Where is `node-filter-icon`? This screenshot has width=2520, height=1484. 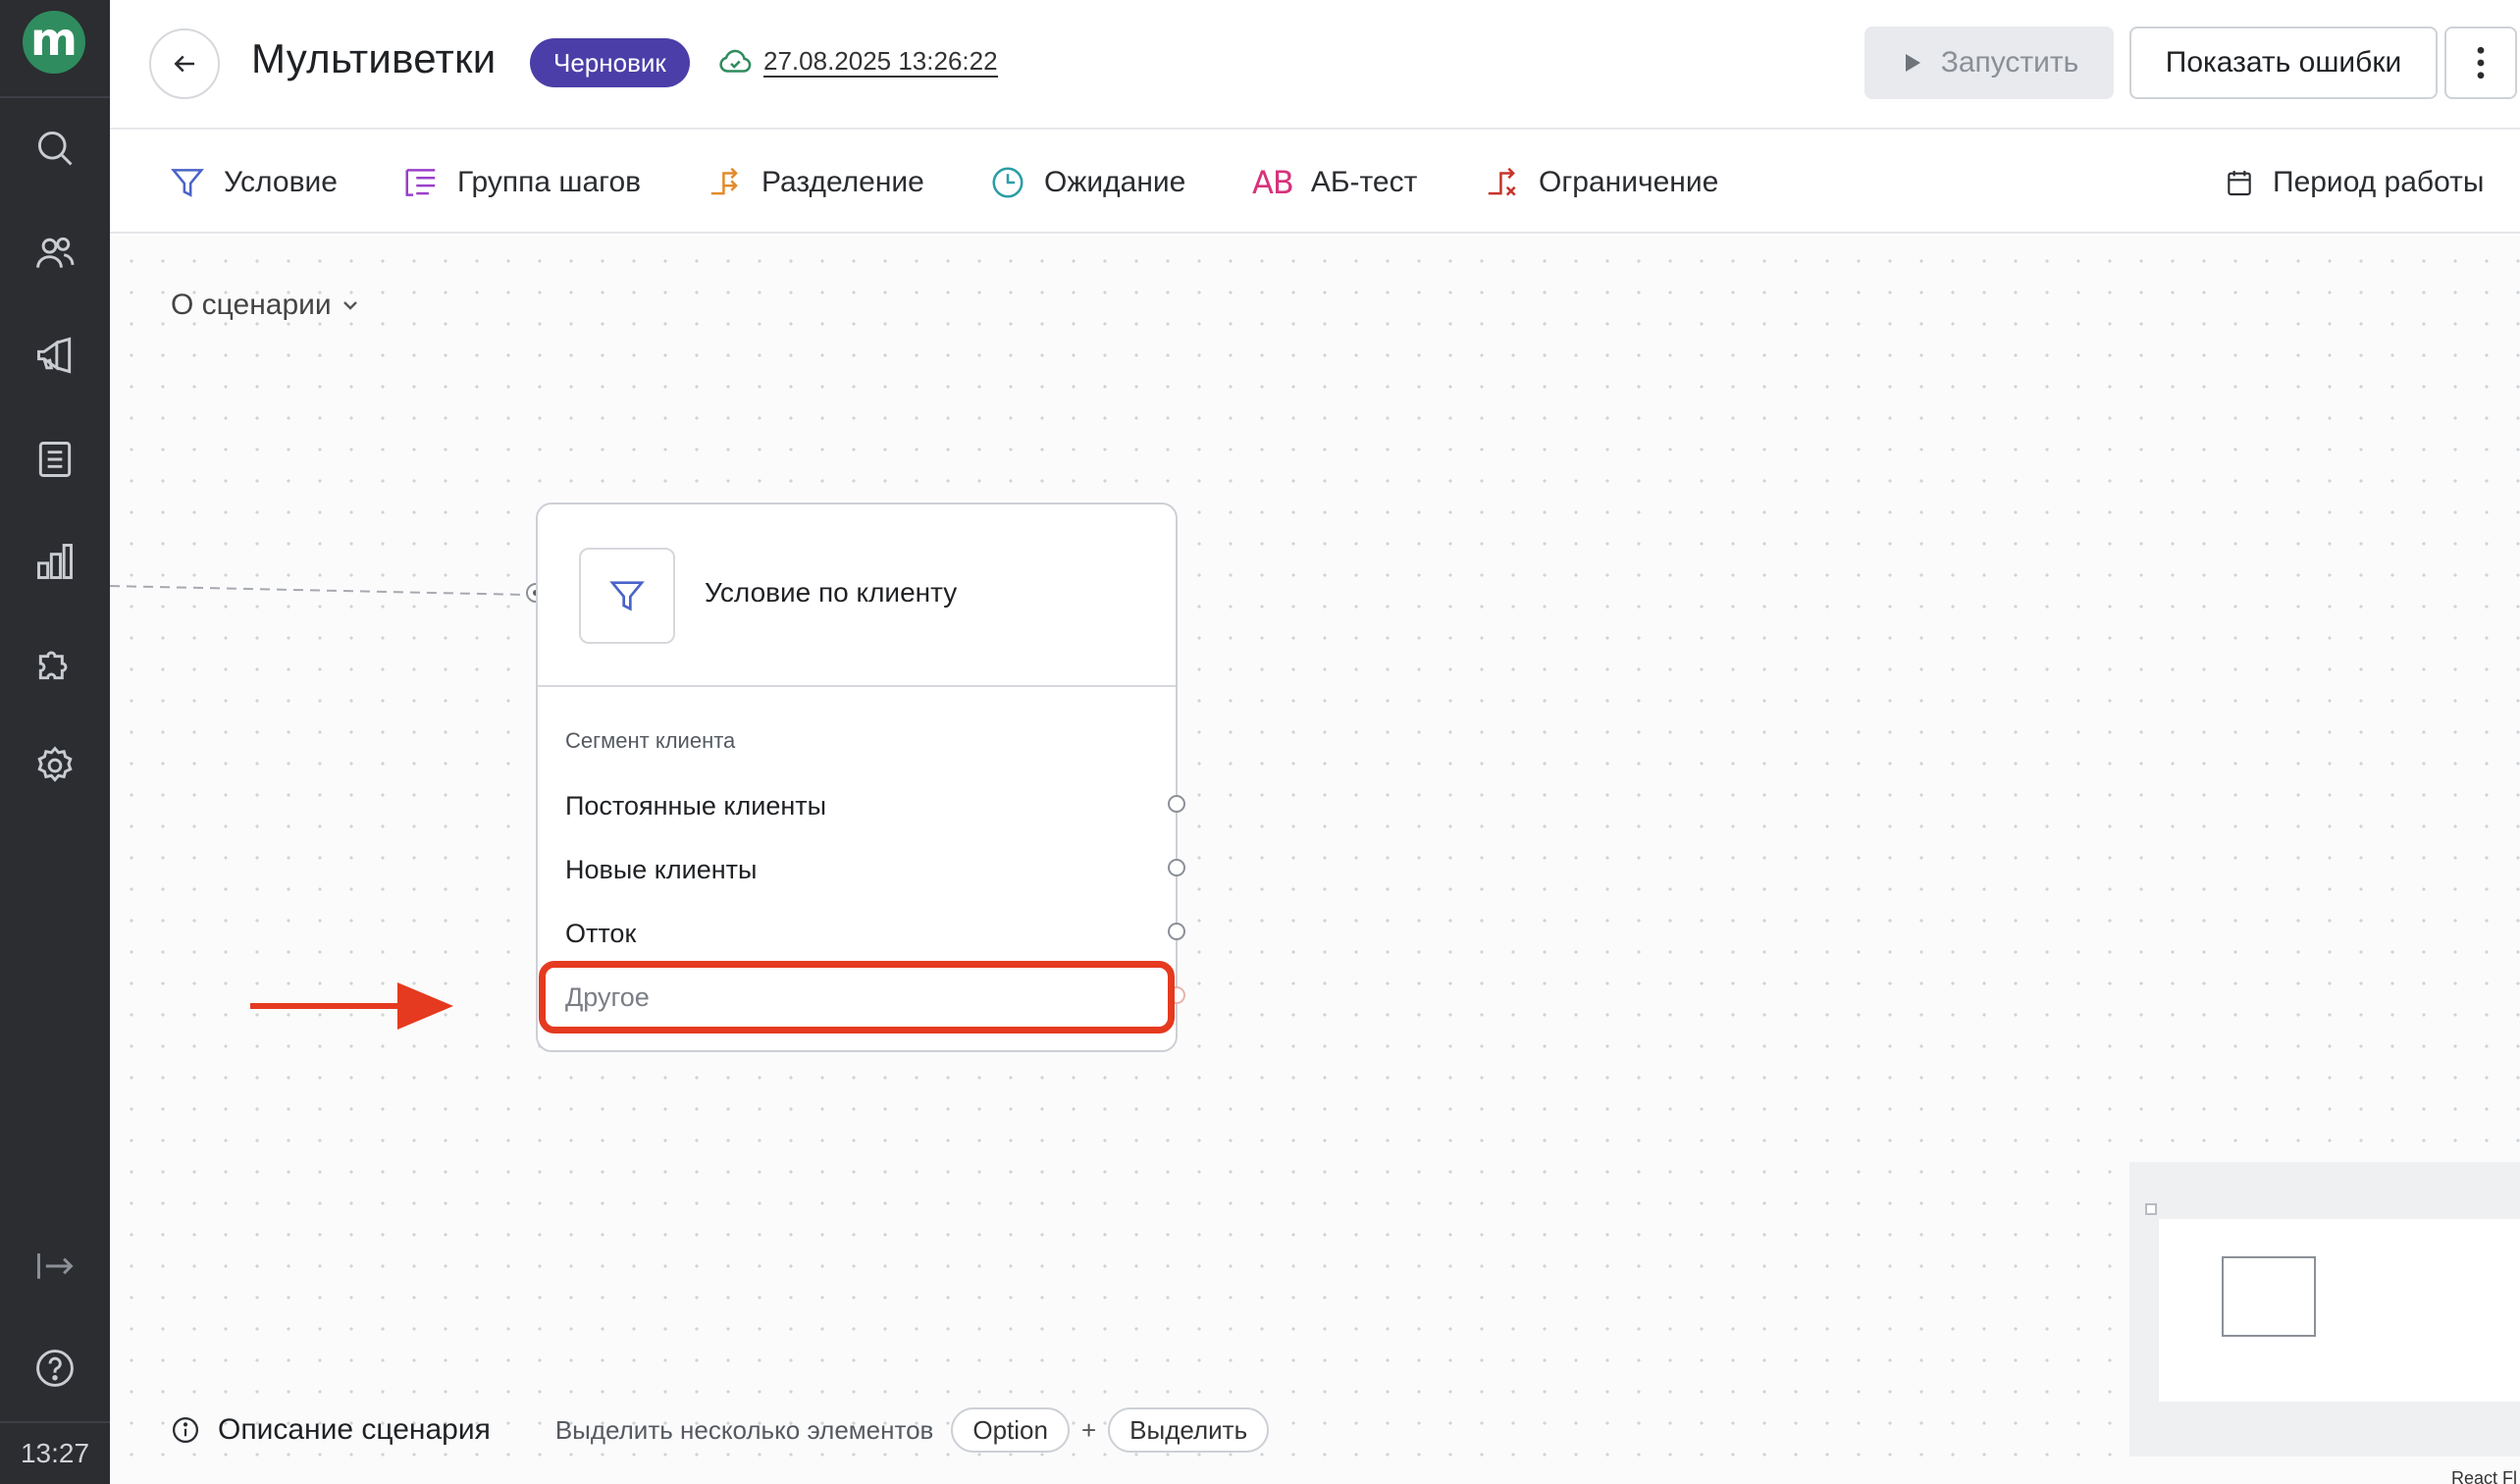
node-filter-icon is located at coordinates (627, 596).